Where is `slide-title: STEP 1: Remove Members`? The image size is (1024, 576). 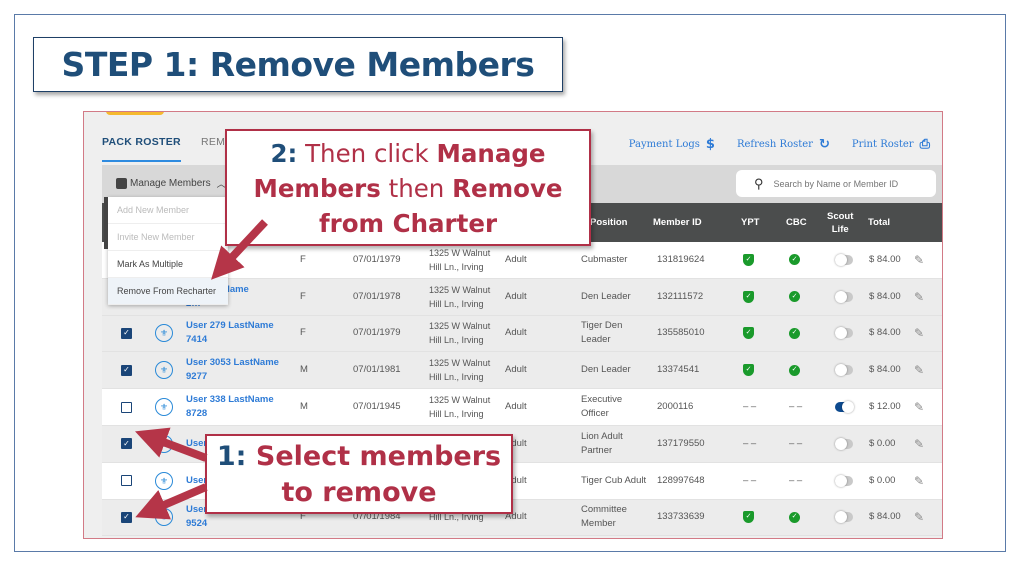 slide-title: STEP 1: Remove Members is located at coordinates (298, 64).